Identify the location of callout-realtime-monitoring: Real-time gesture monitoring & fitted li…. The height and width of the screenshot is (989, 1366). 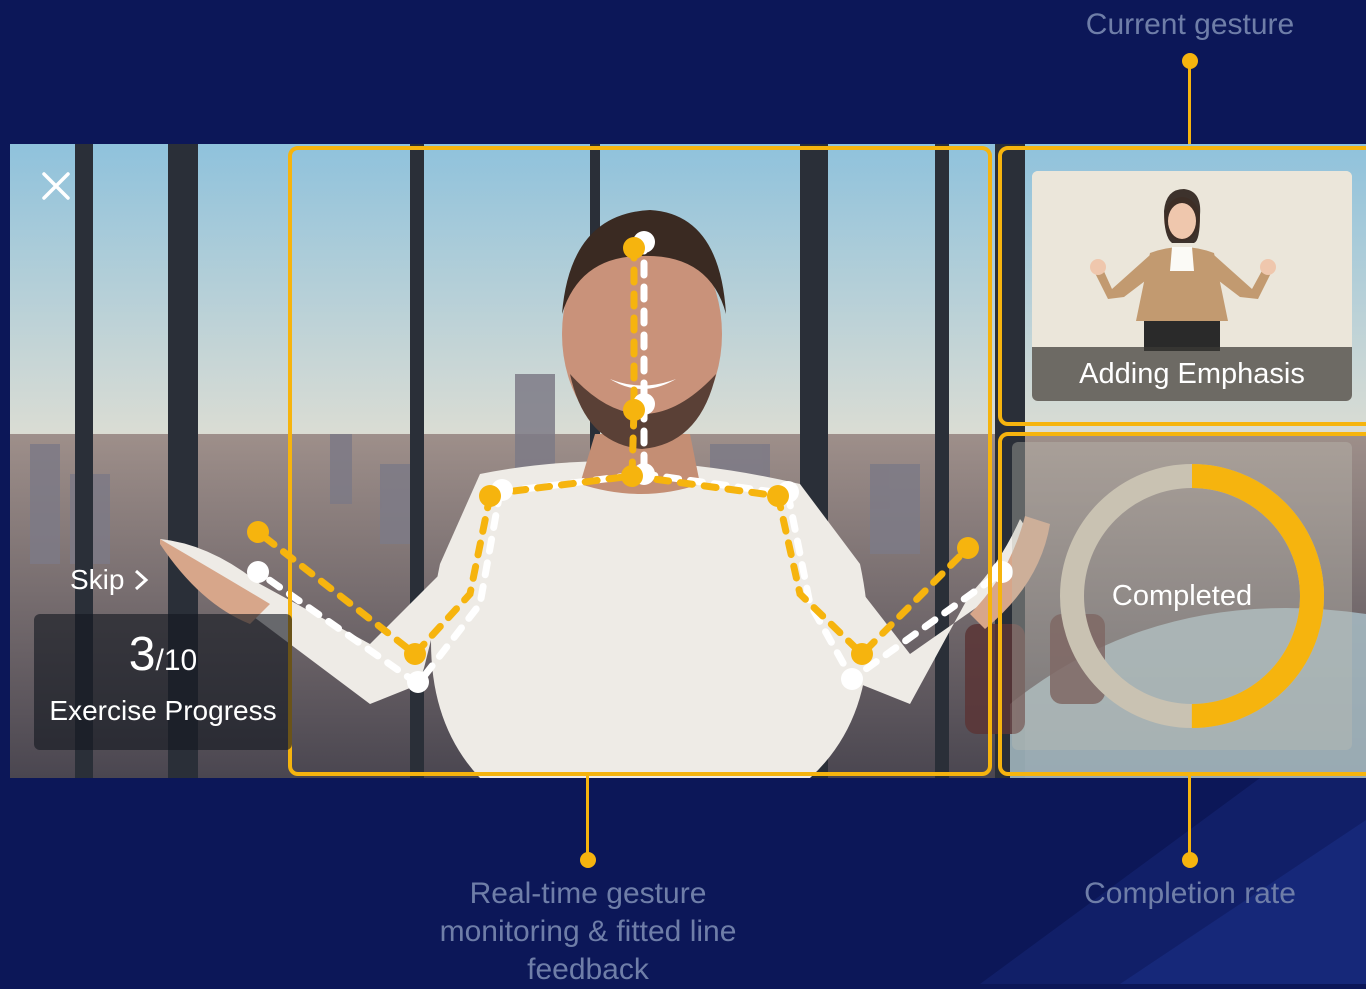
(588, 932).